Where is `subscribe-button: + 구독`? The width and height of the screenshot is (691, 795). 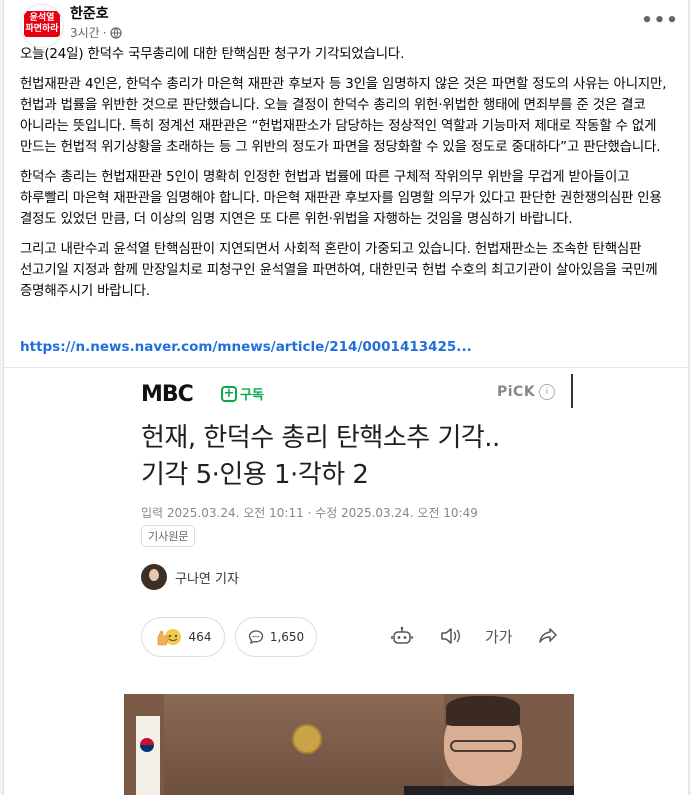
subscribe-button: + 구독 is located at coordinates (242, 393).